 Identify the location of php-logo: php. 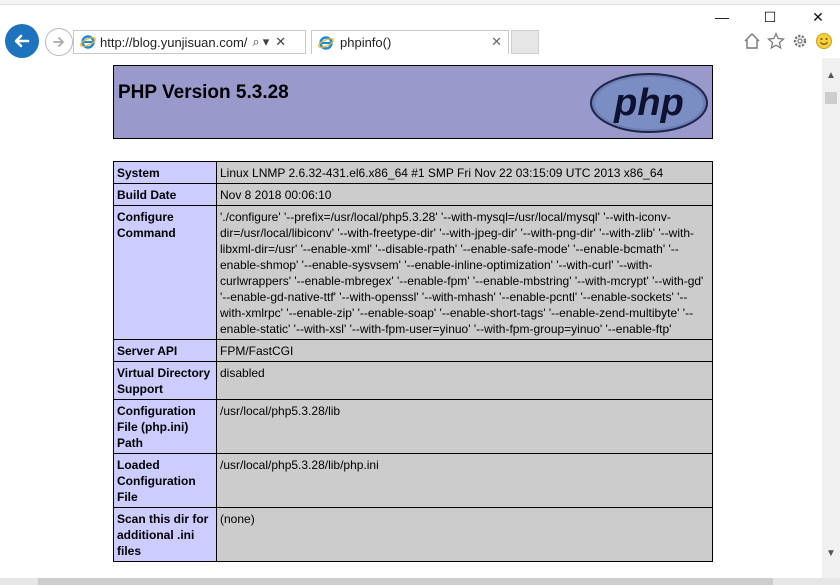
(649, 103).